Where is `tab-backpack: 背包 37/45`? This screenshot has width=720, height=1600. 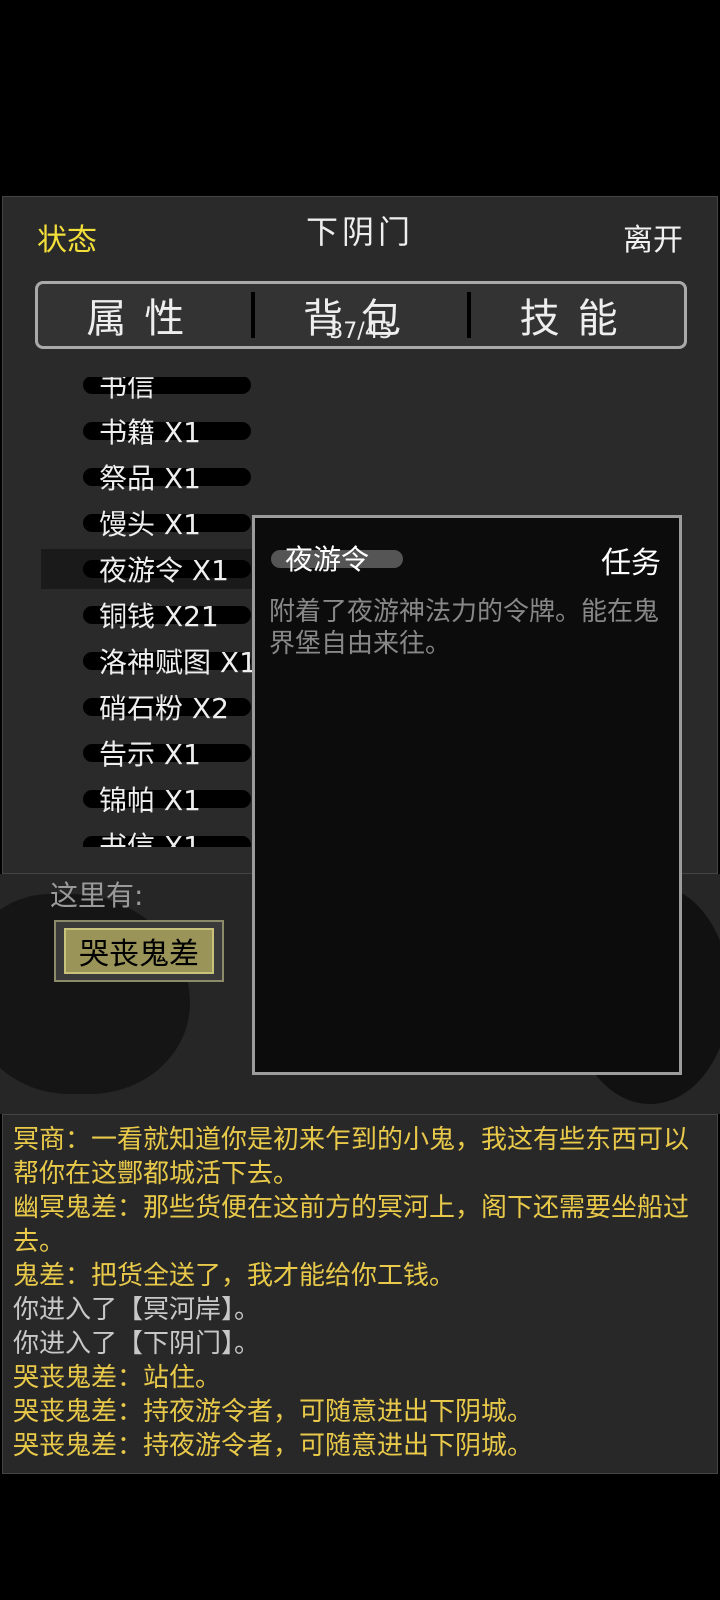
tab-backpack: 背包 37/45 is located at coordinates (361, 315).